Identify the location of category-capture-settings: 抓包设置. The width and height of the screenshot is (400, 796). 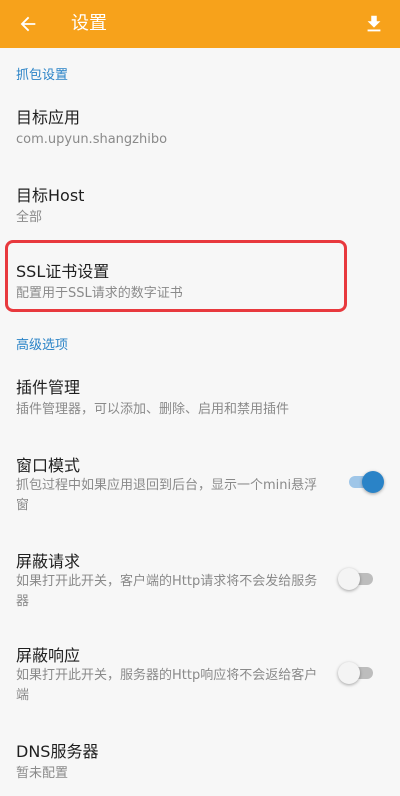
(42, 75).